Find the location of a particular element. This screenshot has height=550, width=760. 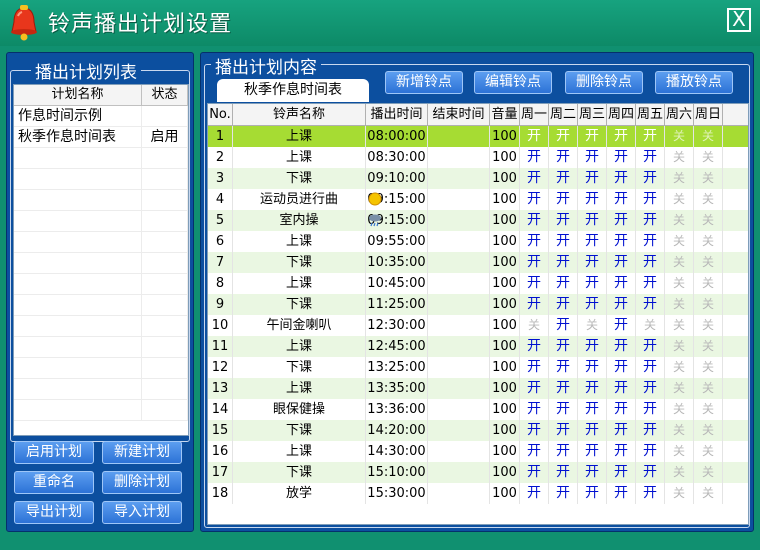

rename-button: 重命名 is located at coordinates (54, 482).